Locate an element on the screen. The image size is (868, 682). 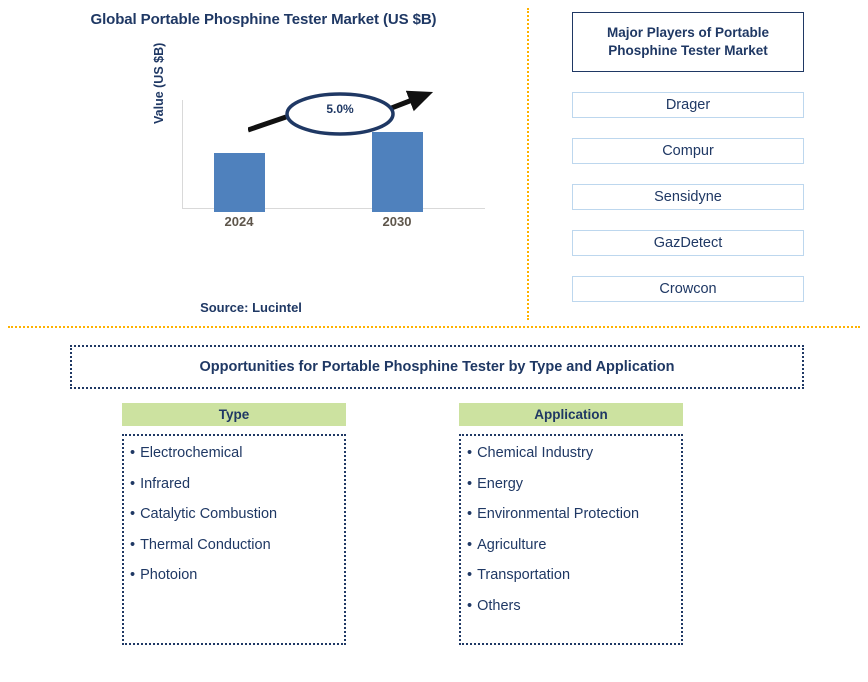
list-item: • Electrochemical is located at coordinates (237, 453).